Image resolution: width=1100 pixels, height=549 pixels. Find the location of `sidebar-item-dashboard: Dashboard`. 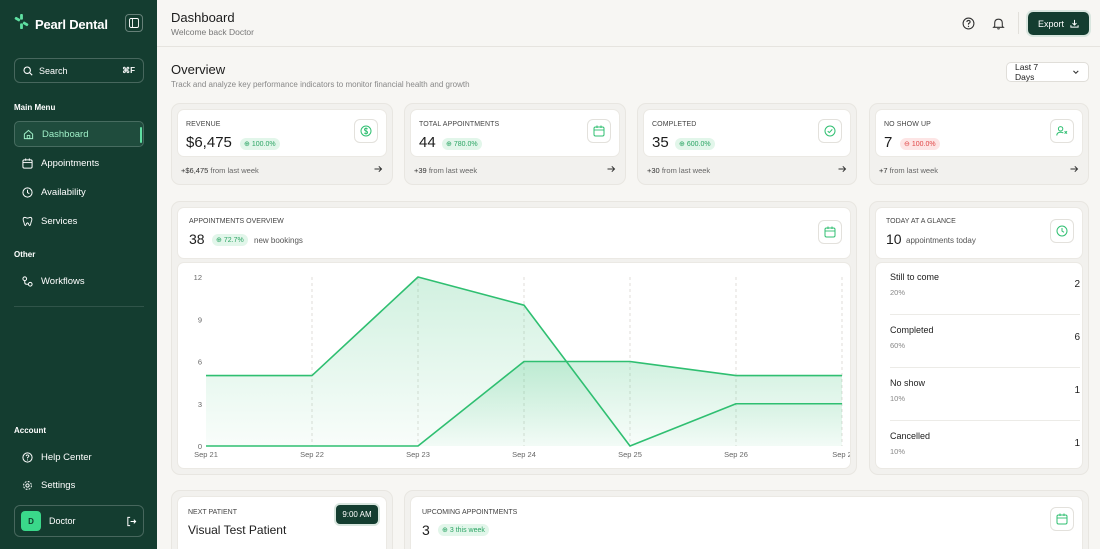

sidebar-item-dashboard: Dashboard is located at coordinates (79, 134).